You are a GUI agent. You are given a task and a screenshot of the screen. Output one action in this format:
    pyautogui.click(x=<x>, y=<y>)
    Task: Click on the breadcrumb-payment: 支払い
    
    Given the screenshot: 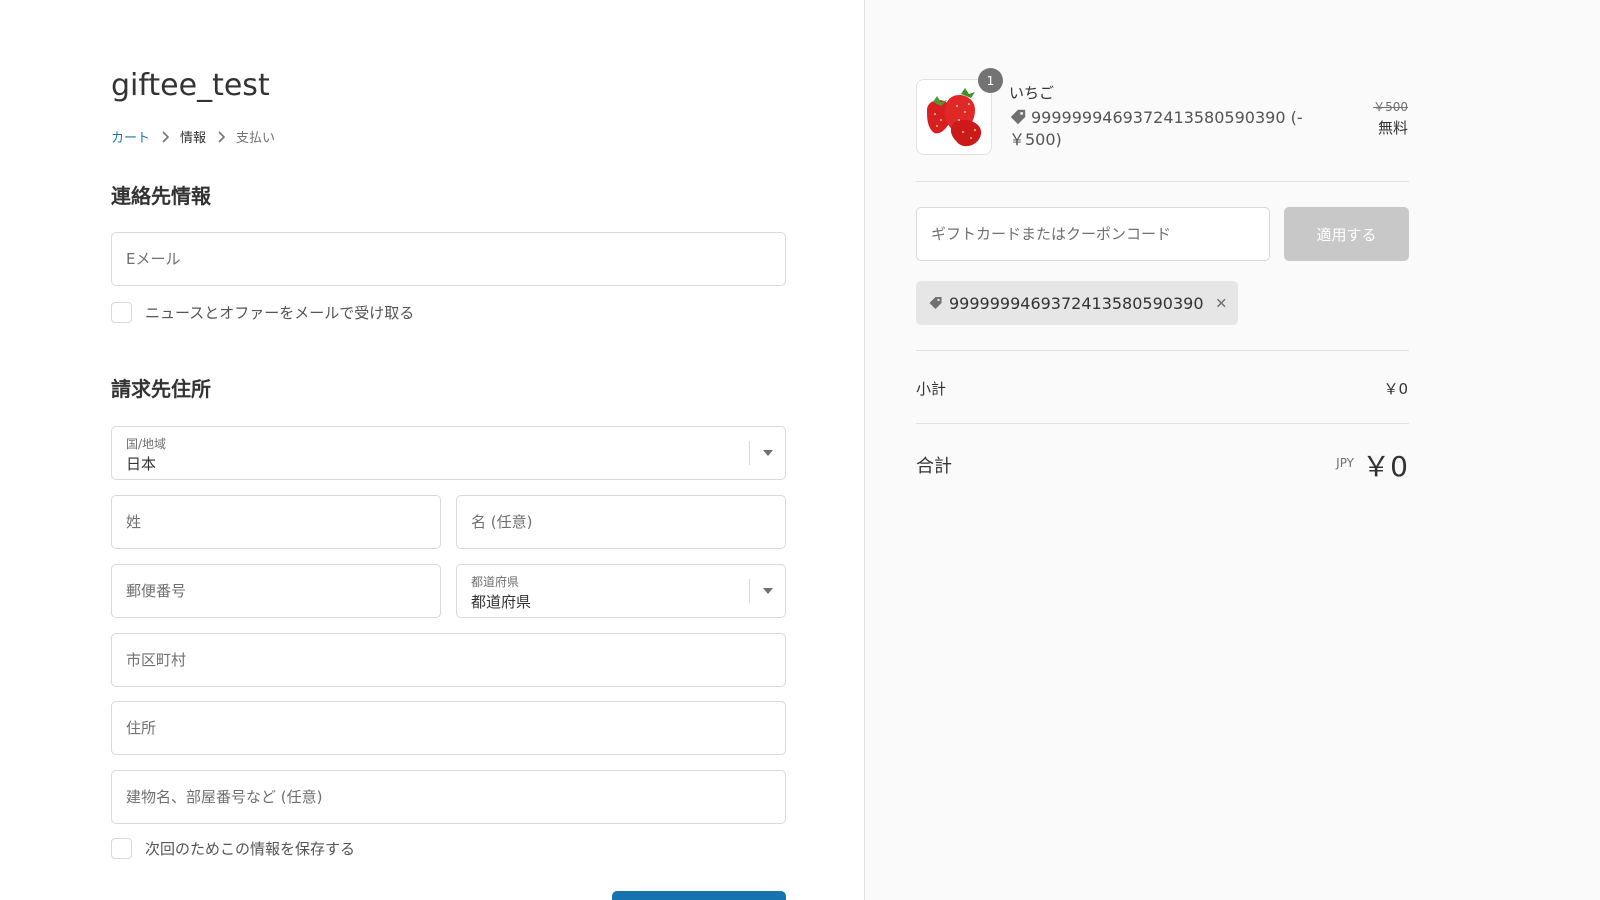 What is the action you would take?
    pyautogui.click(x=256, y=138)
    